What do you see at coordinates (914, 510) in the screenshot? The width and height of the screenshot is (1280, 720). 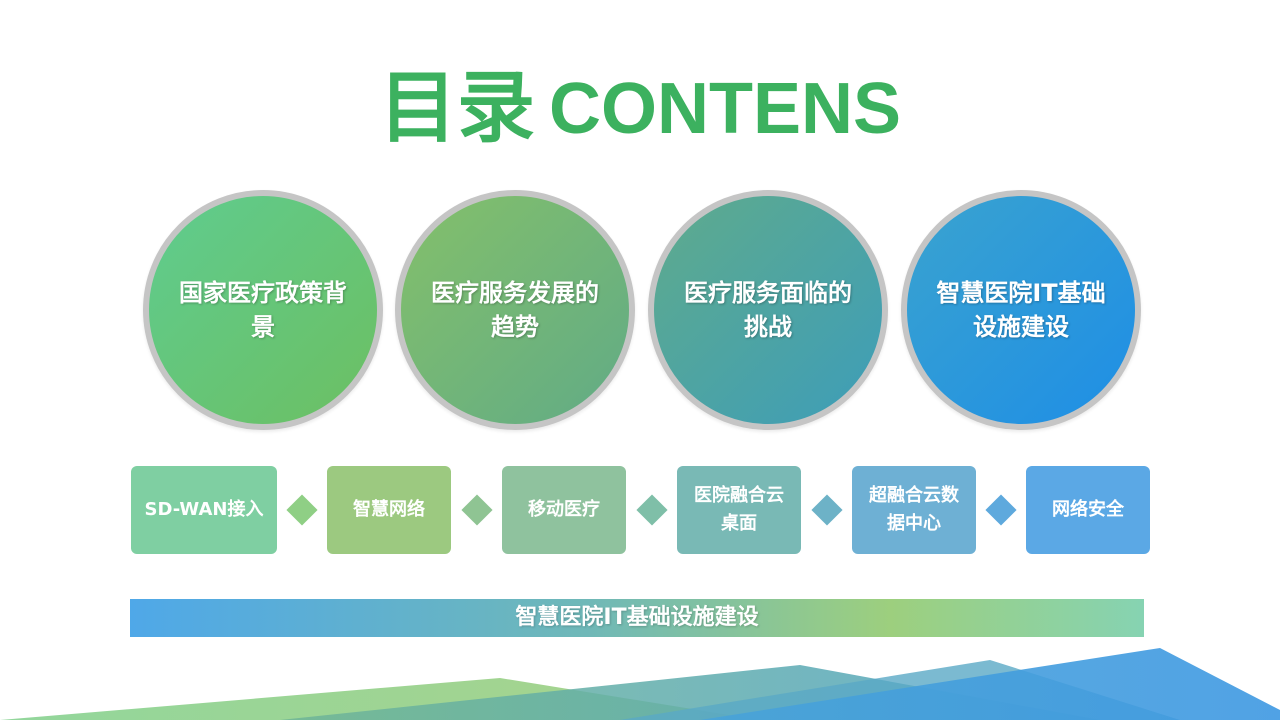 I see `step-box-data-center: 超融合云数据中心` at bounding box center [914, 510].